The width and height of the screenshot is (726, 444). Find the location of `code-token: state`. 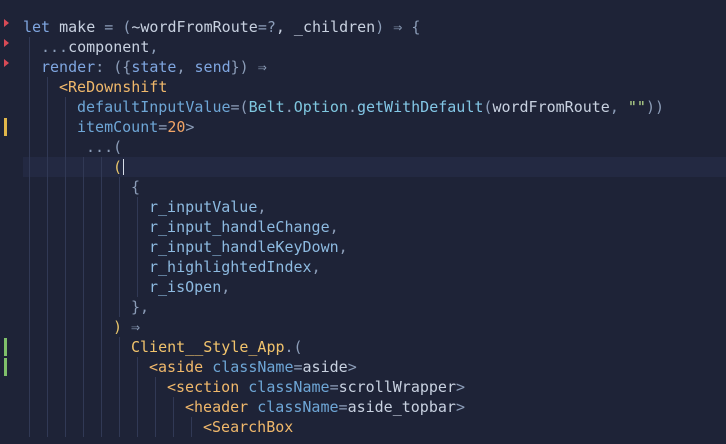

code-token: state is located at coordinates (154, 67).